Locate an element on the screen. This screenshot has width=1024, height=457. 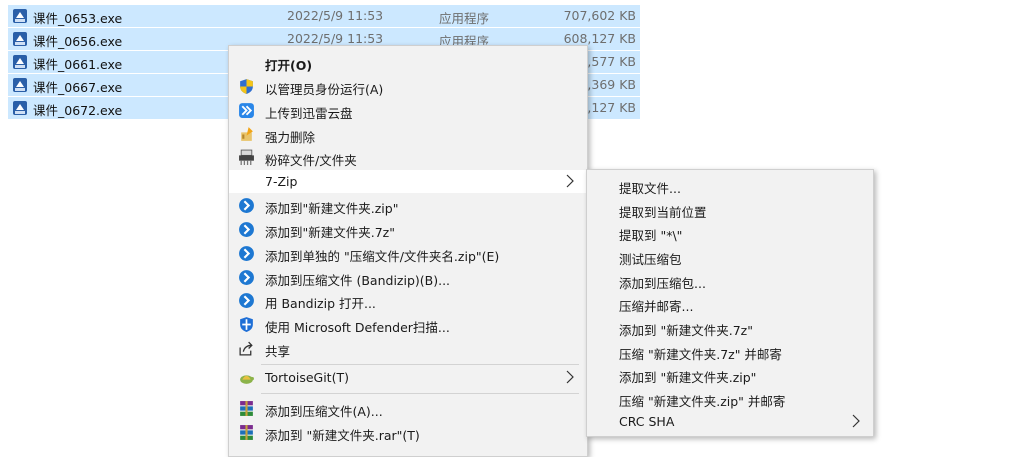
submenu-item-add-7z: 添加到 "新建文件夹.7z" is located at coordinates (730, 327).